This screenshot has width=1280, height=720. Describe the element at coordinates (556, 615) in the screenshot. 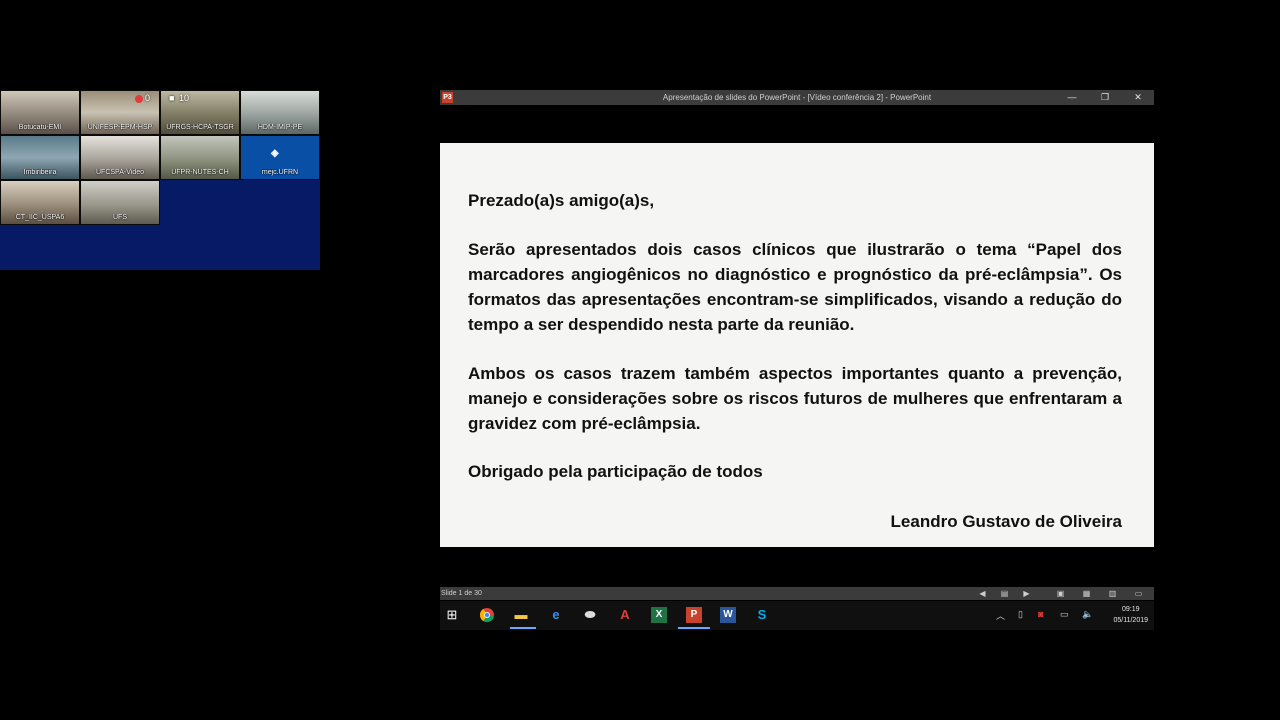

I see `edge-icon: e` at that location.